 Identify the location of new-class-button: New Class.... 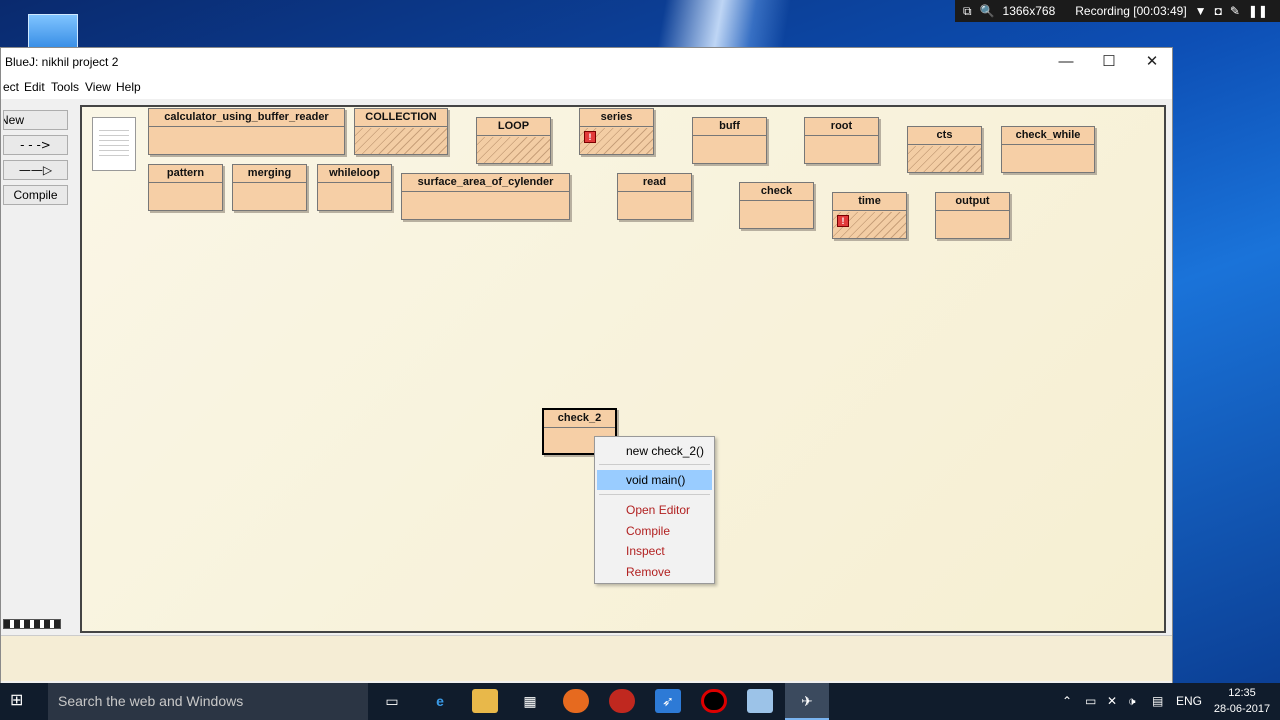
(35, 120).